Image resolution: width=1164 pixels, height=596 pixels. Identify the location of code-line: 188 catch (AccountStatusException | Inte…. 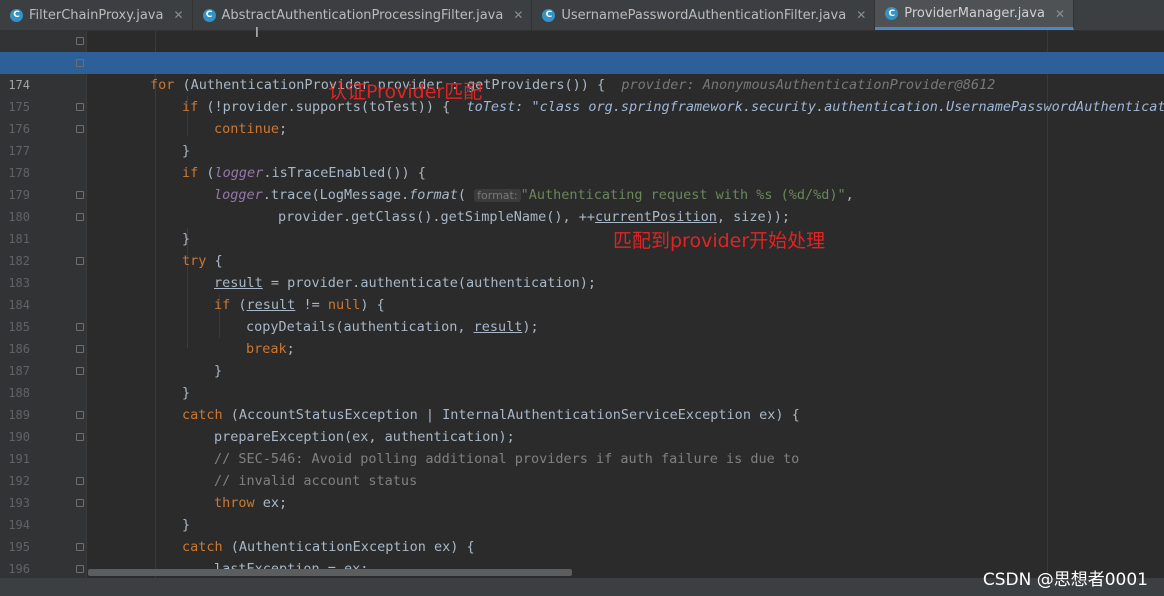
(582, 391).